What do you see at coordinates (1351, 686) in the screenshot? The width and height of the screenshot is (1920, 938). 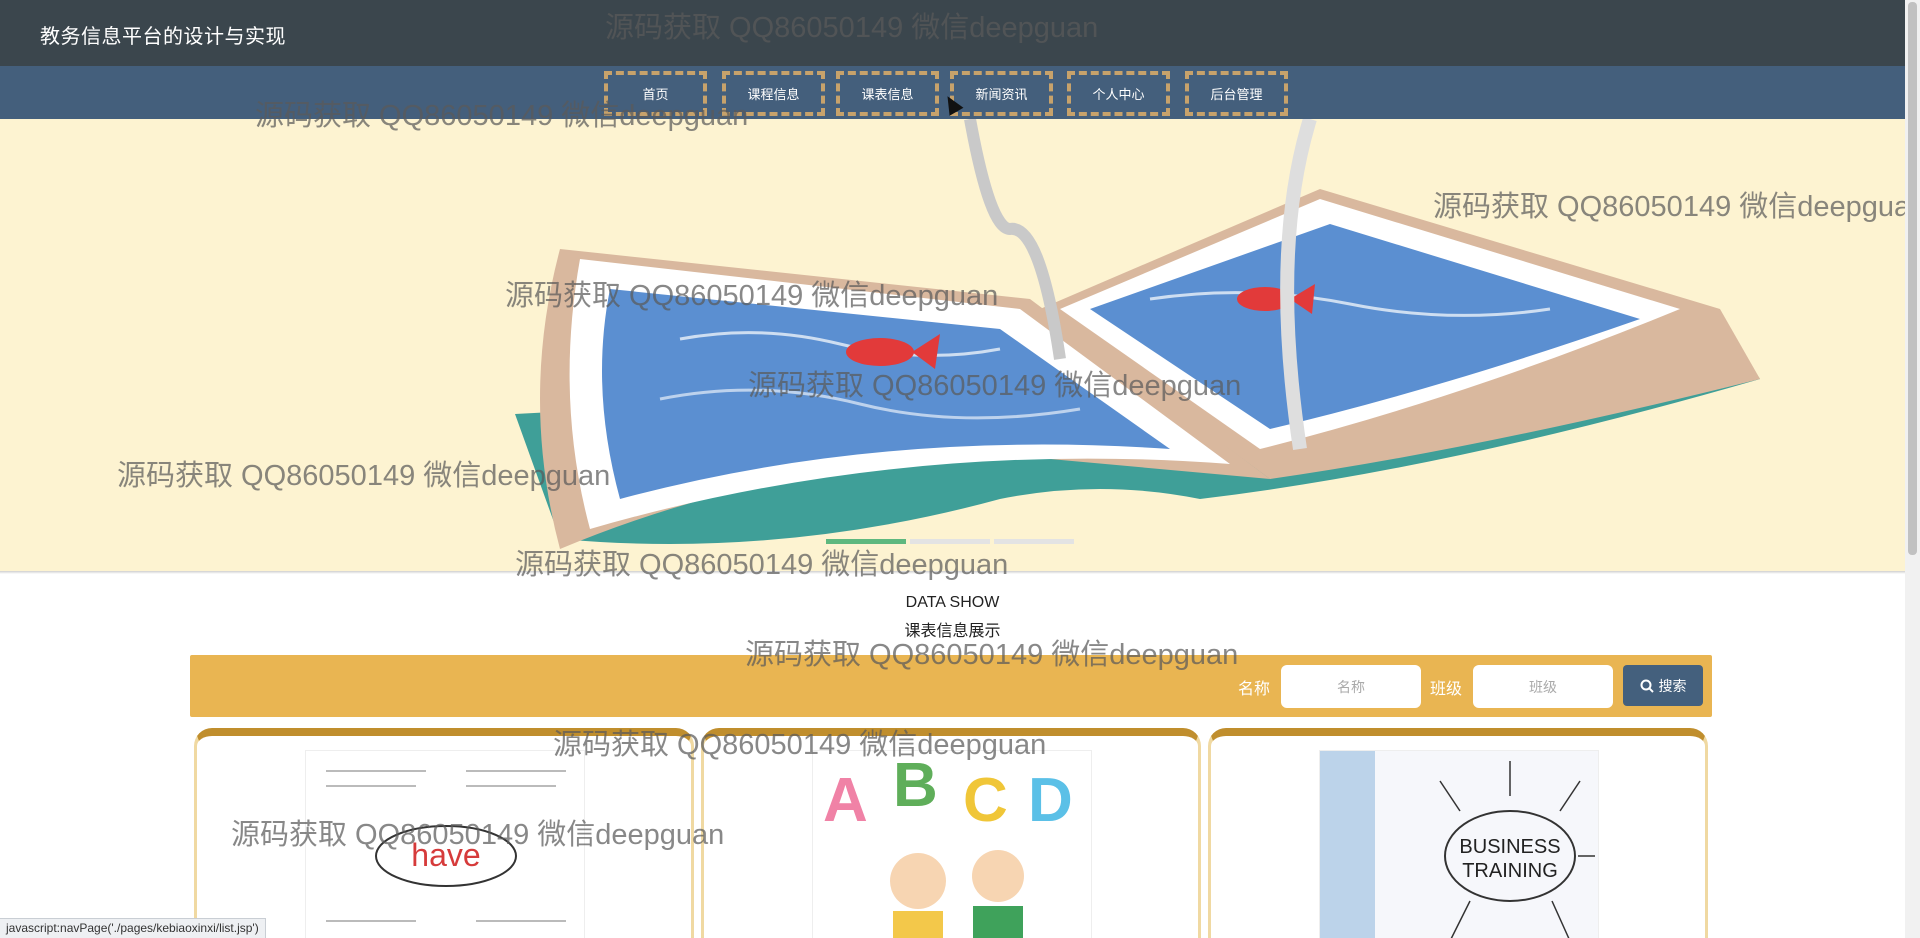 I see `search-name-input` at bounding box center [1351, 686].